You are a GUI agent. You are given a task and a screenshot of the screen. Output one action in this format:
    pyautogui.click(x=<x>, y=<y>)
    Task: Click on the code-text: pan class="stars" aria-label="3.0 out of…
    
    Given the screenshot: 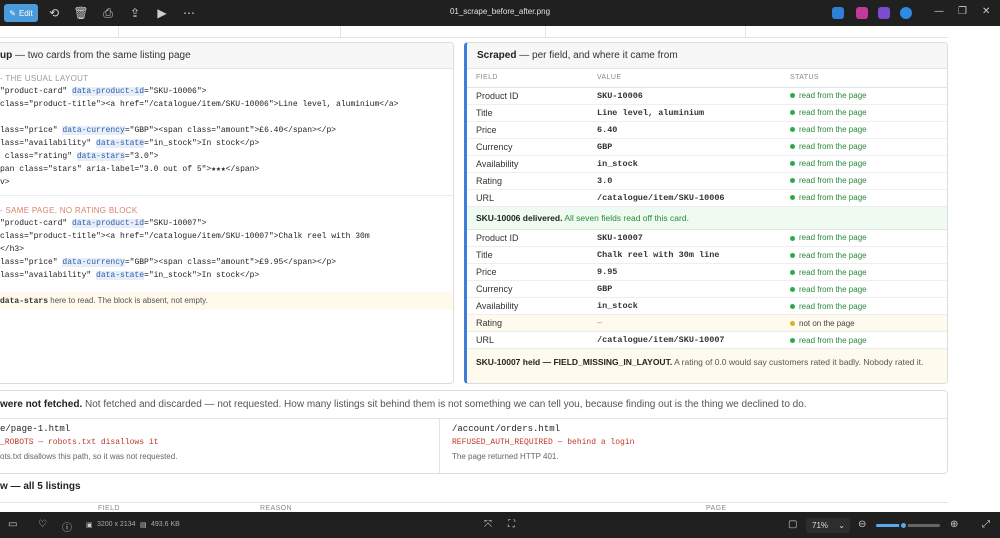 What is the action you would take?
    pyautogui.click(x=130, y=169)
    